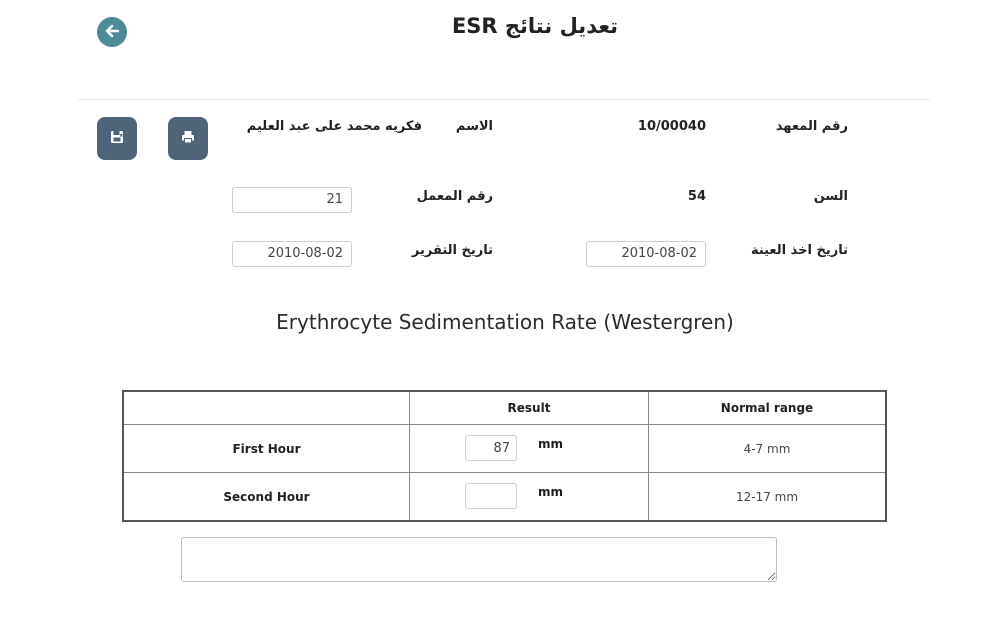 The image size is (1007, 626). I want to click on name-label: الاسم, so click(474, 126).